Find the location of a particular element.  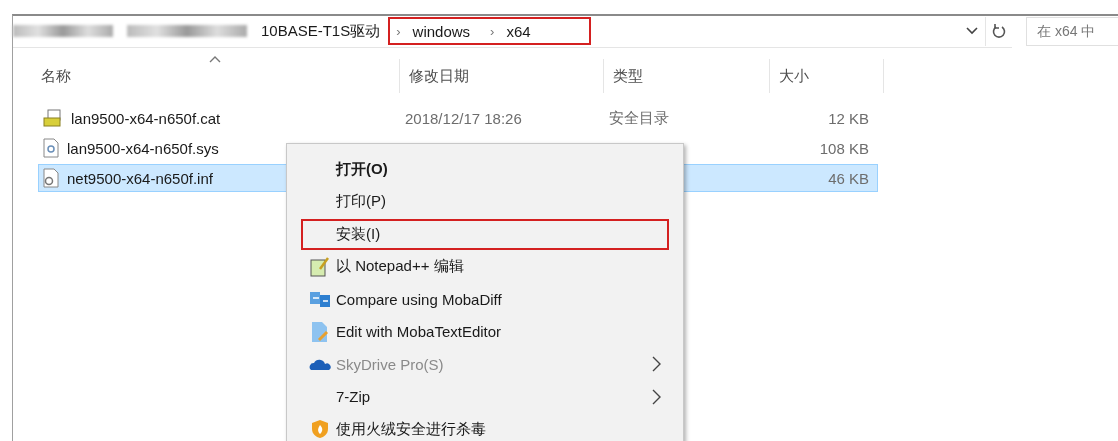

file-size: 12 KB is located at coordinates (848, 118).